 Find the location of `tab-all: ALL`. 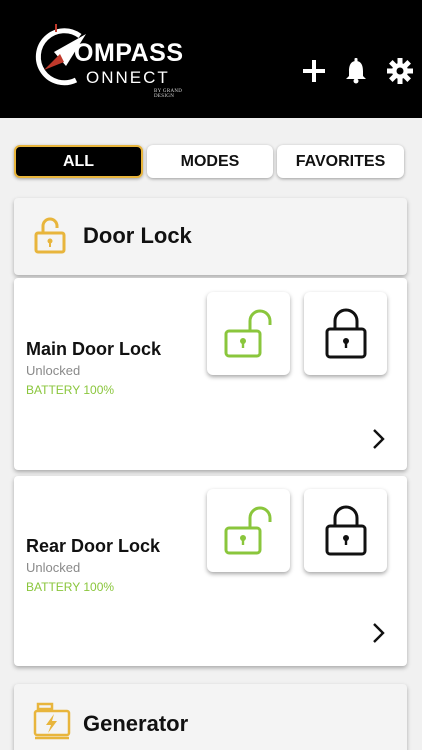

tab-all: ALL is located at coordinates (78, 161).